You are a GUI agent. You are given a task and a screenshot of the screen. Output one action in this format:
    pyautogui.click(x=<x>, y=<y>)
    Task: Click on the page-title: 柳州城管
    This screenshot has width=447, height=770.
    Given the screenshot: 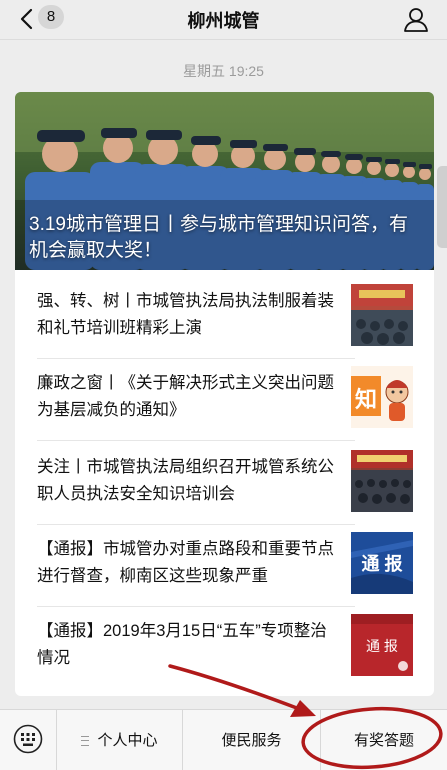 What is the action you would take?
    pyautogui.click(x=223, y=21)
    